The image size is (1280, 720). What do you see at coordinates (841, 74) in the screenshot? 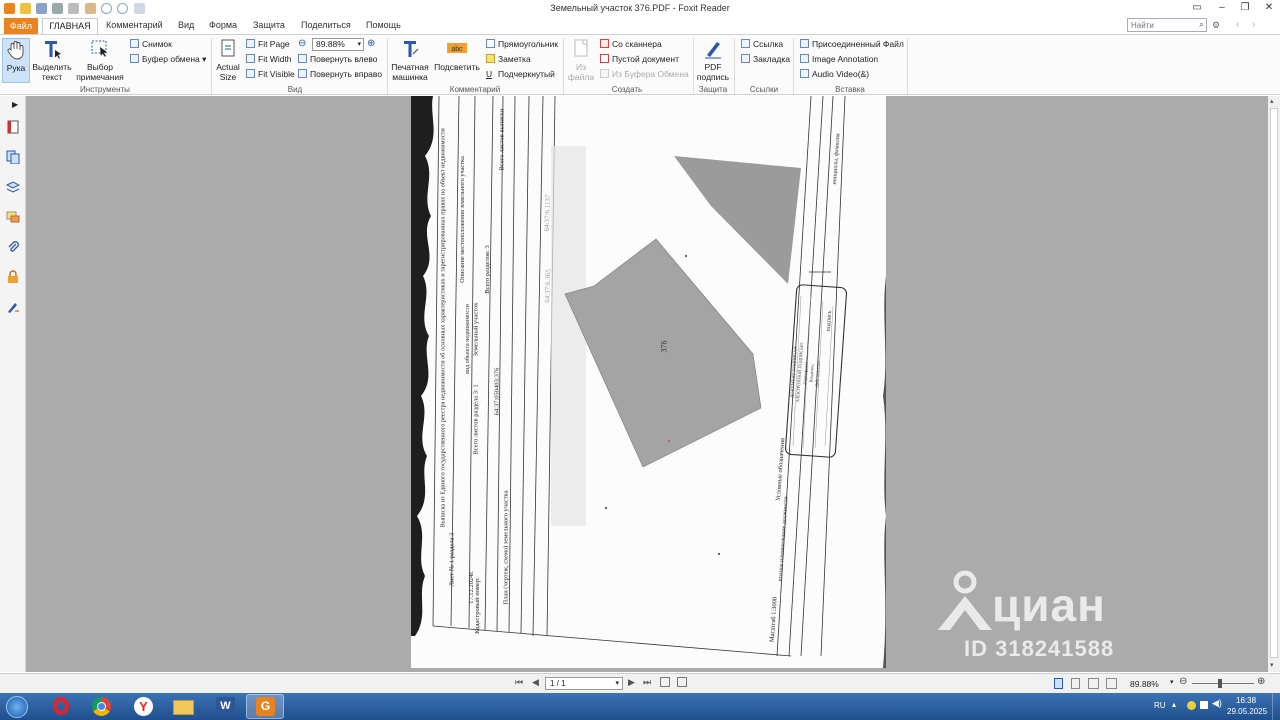
I see `audio-video-label: Audio Video(&)` at bounding box center [841, 74].